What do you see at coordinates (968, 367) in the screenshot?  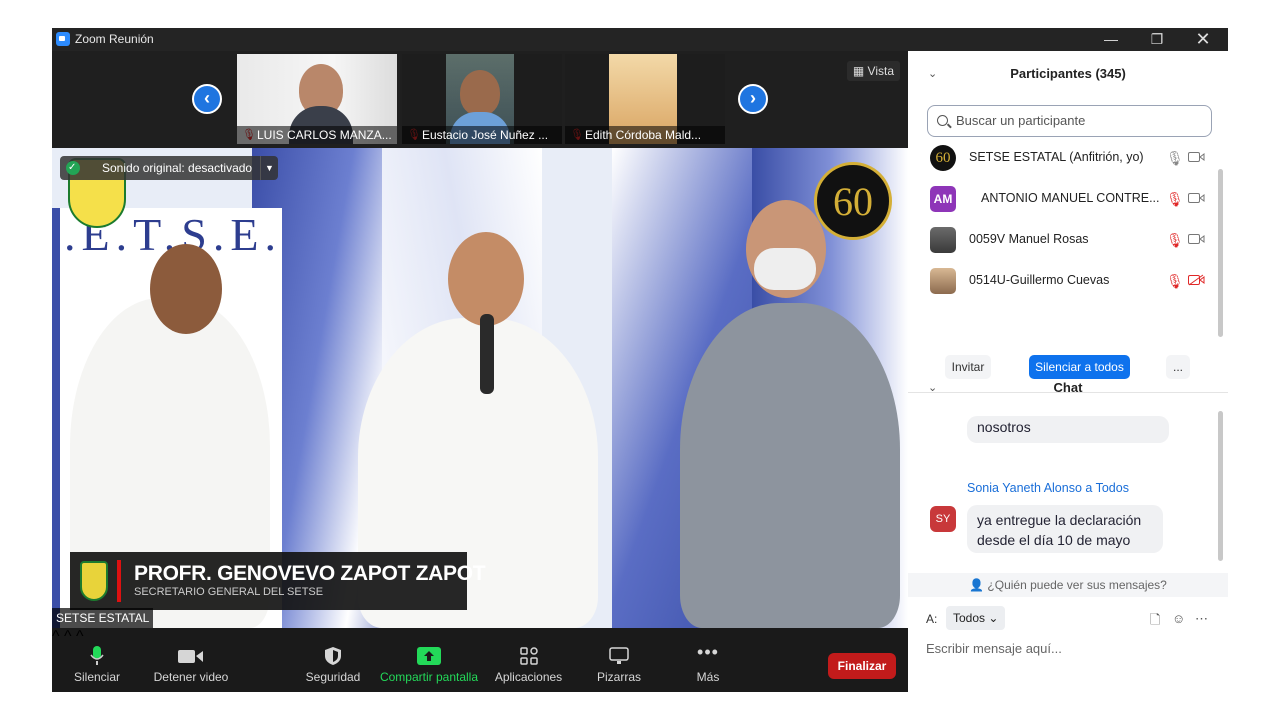 I see `invite-button: Invitar` at bounding box center [968, 367].